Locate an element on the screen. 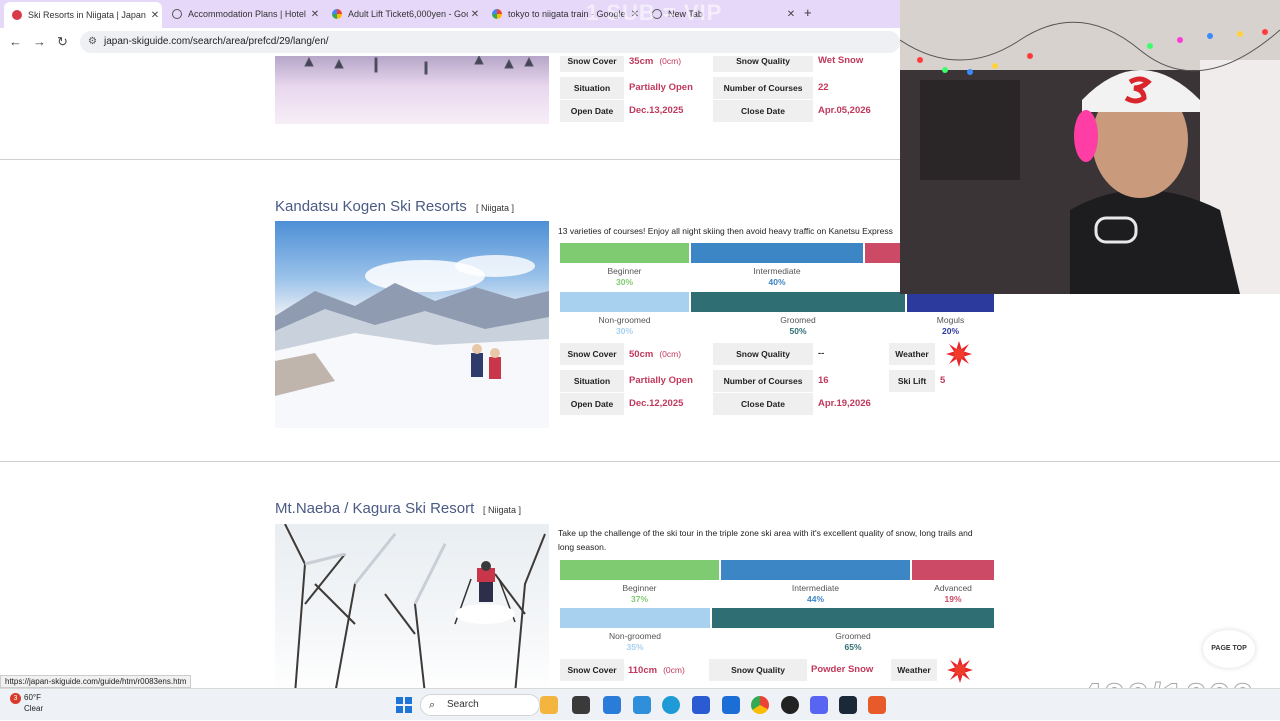 The width and height of the screenshot is (1280, 721). resort-title-naeba: Mt.Naeba / Kagura Ski Resort is located at coordinates (374, 508).